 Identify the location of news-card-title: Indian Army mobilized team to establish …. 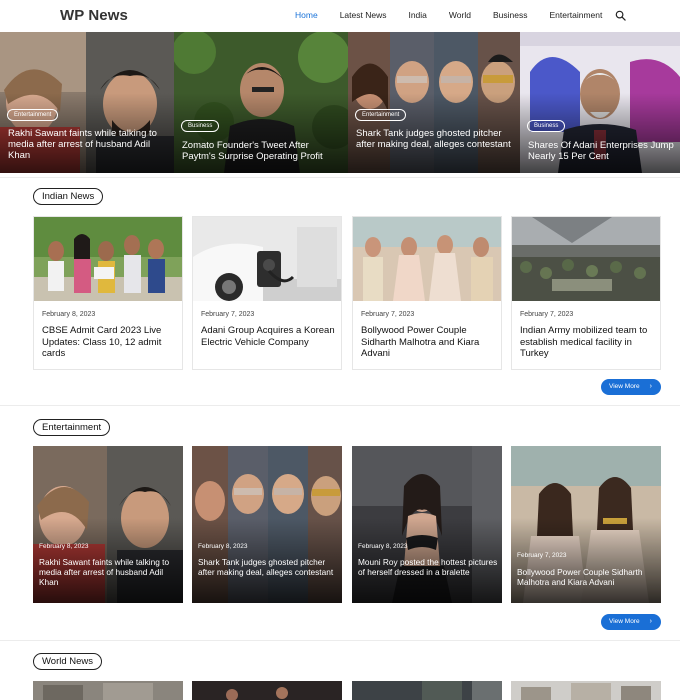
(587, 342).